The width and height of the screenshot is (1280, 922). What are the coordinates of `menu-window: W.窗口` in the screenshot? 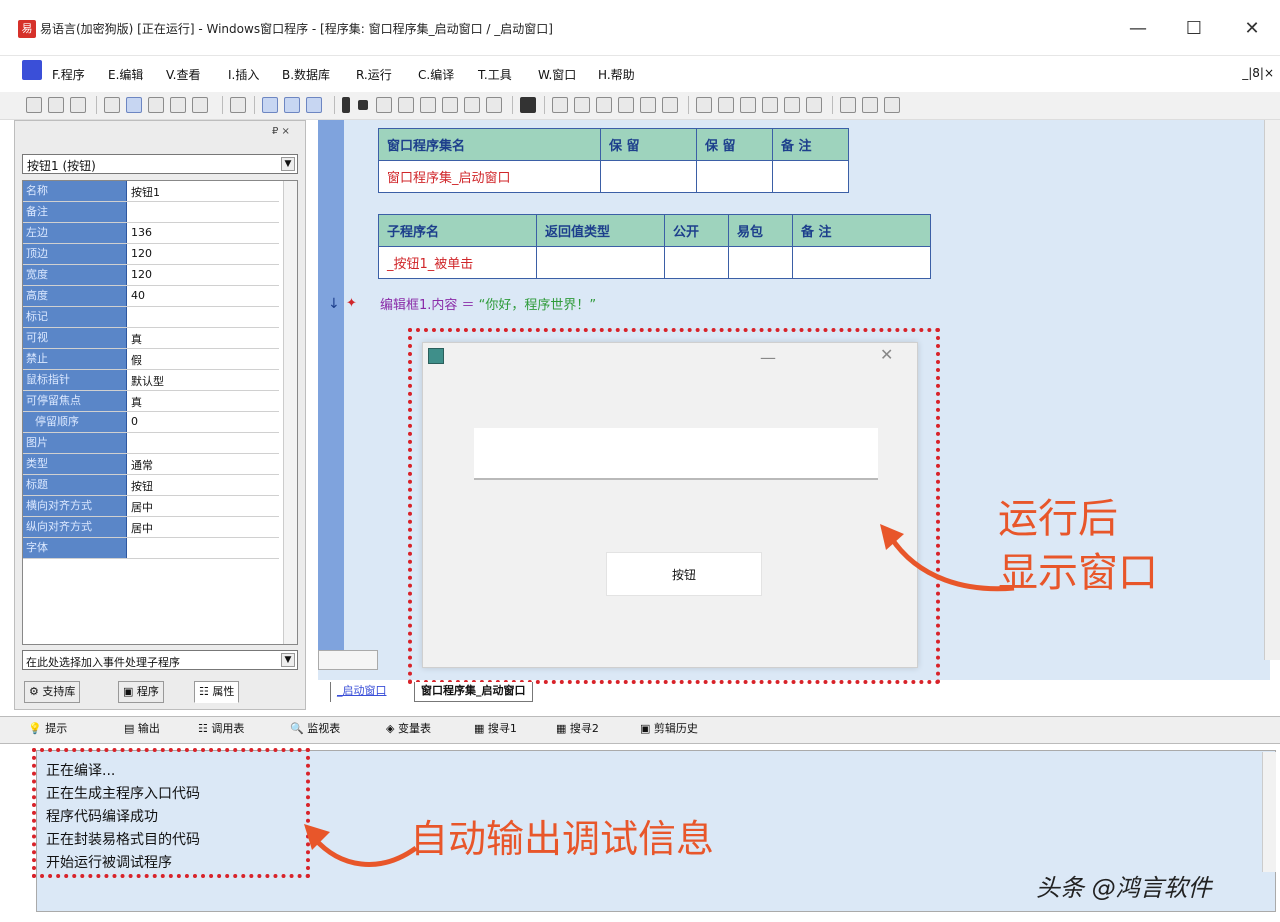 It's located at (557, 74).